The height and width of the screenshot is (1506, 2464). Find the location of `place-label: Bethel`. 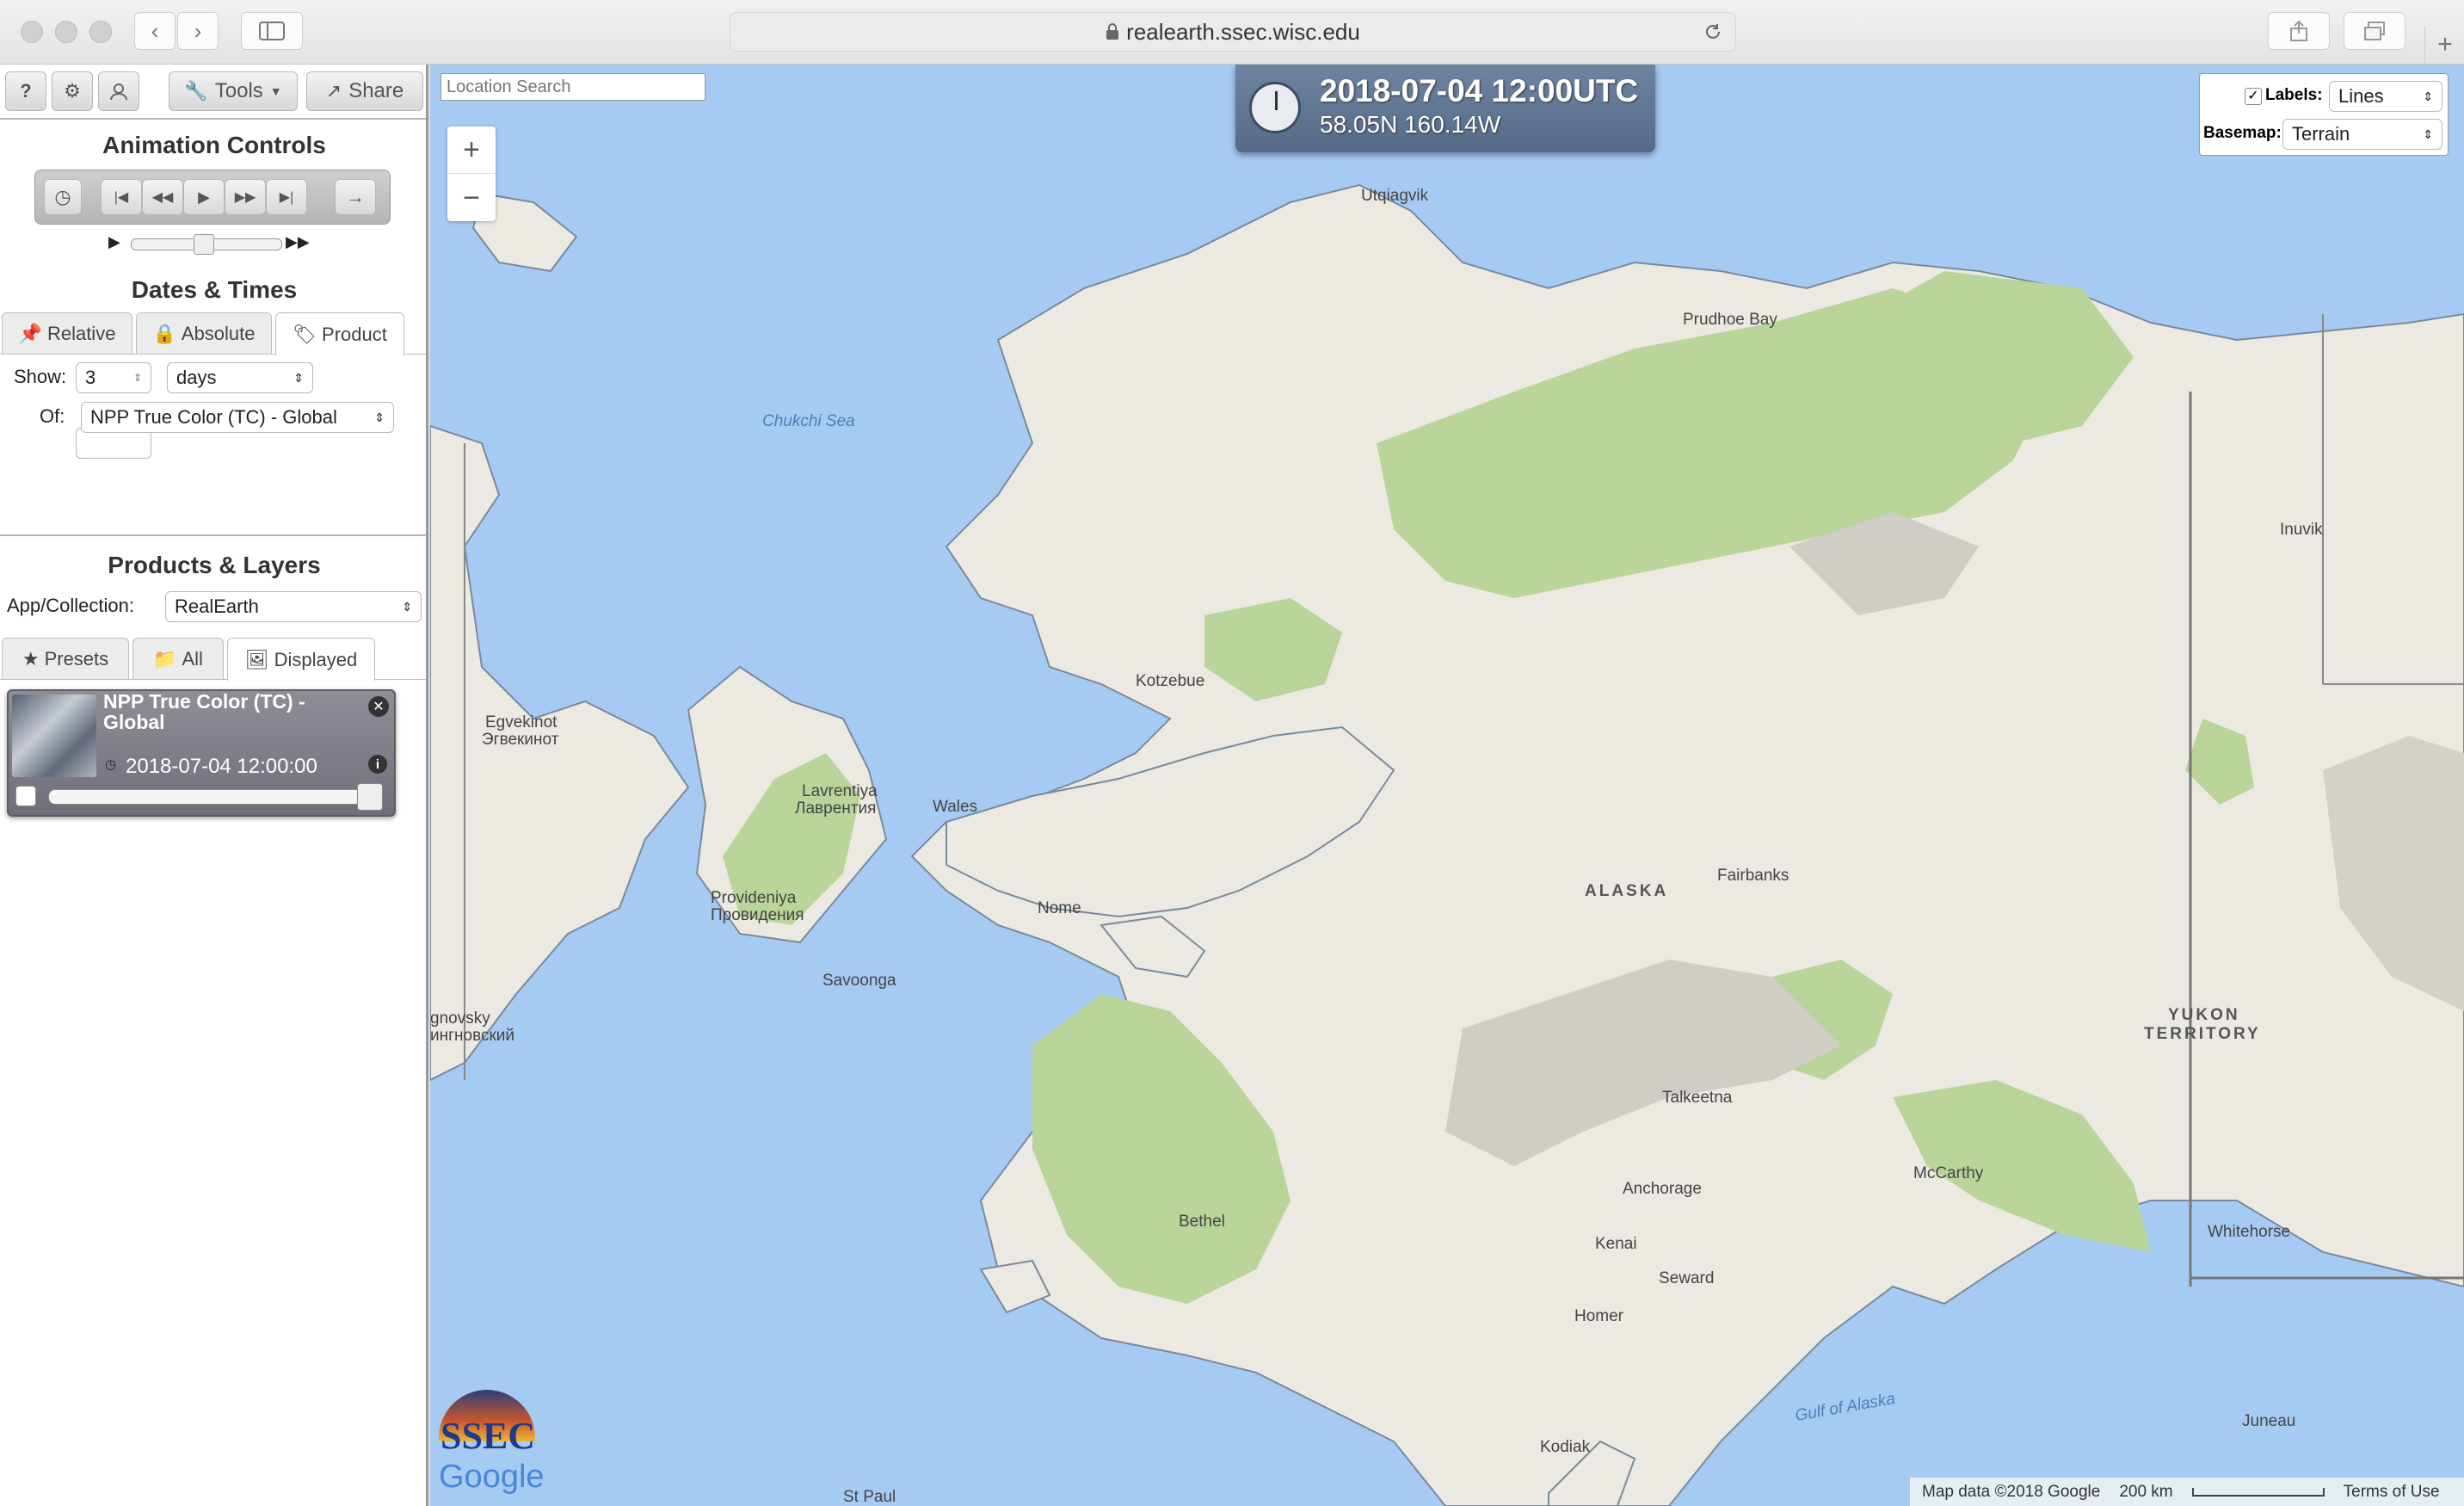

place-label: Bethel is located at coordinates (1202, 1222).